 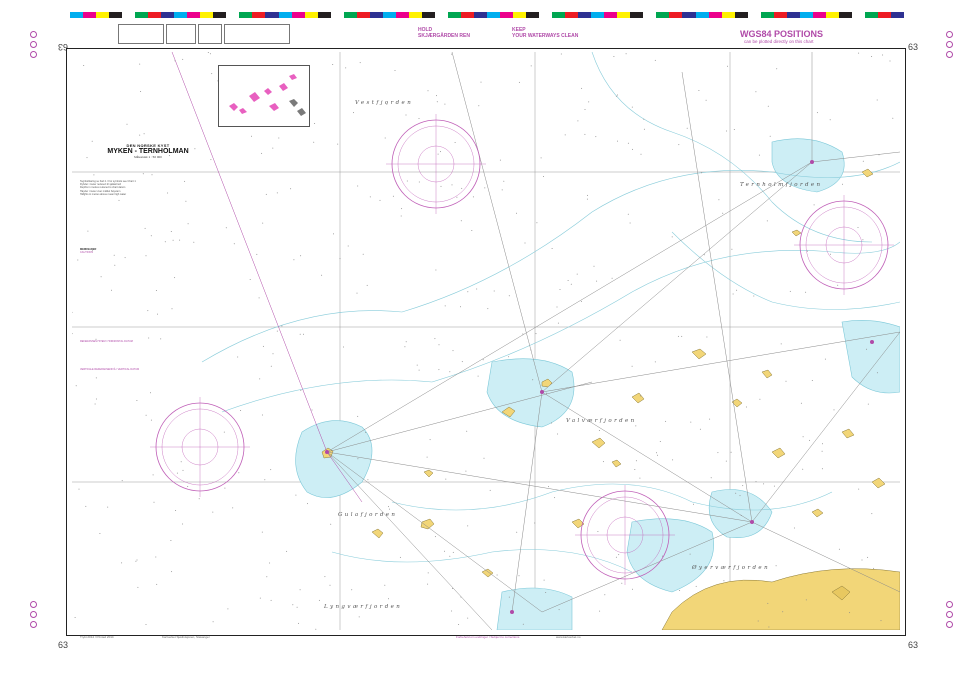 I want to click on keep-line-2: YOUR WATERWAYS CLEAN, so click(x=545, y=36).